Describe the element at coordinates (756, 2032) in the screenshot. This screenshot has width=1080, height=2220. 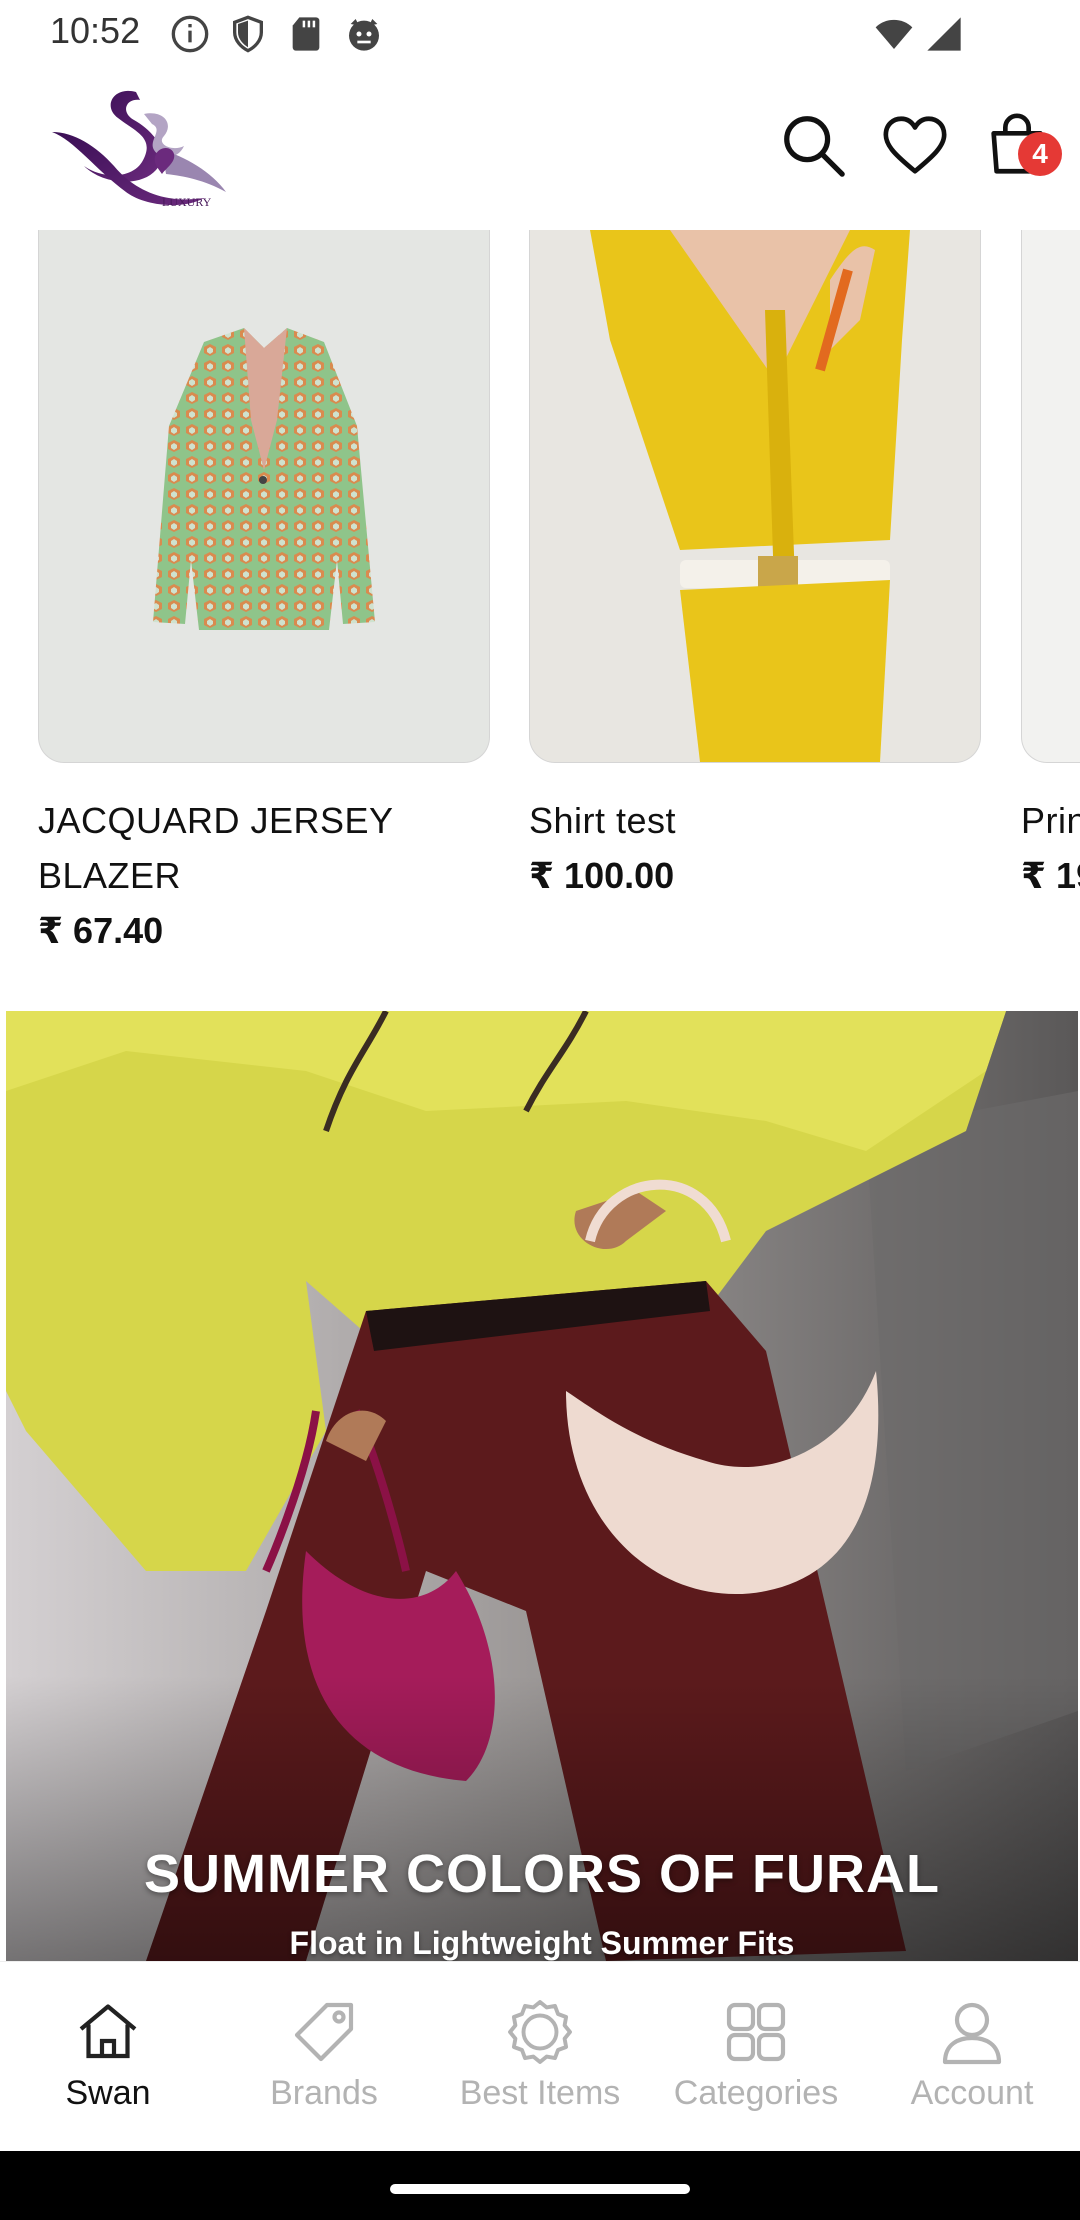
I see `grid-icon` at that location.